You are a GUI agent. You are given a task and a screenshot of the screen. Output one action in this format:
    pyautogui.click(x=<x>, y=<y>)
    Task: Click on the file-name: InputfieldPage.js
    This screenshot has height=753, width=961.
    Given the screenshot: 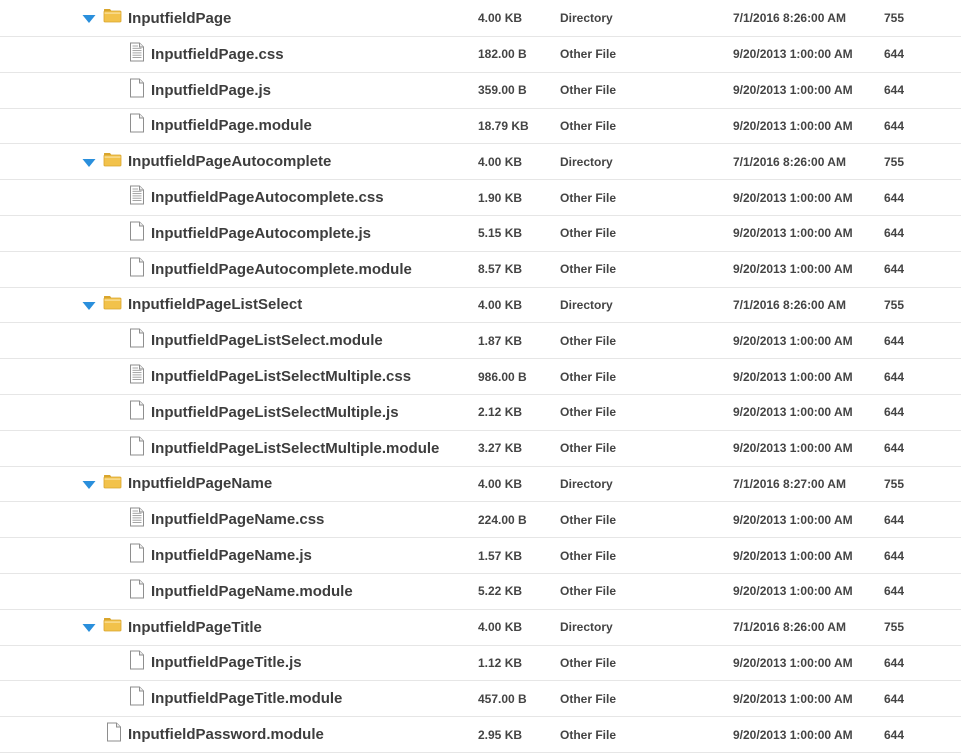 What is the action you would take?
    pyautogui.click(x=211, y=90)
    